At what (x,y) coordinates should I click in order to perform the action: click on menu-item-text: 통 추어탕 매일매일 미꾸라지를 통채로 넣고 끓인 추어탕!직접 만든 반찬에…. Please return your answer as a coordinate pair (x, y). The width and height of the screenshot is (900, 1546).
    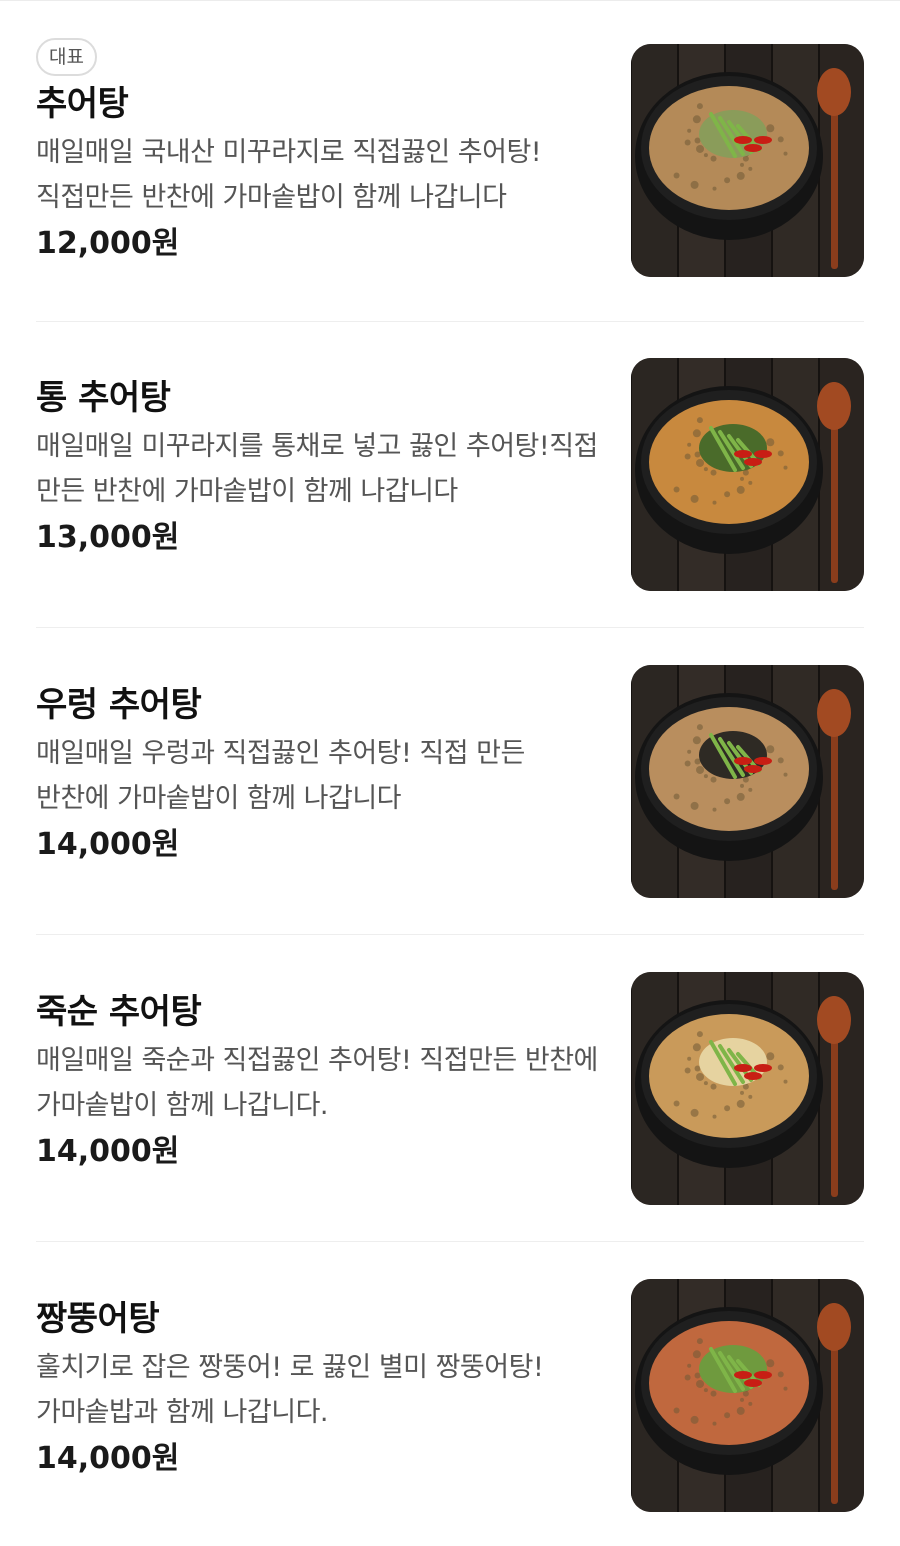
    Looking at the image, I should click on (318, 469).